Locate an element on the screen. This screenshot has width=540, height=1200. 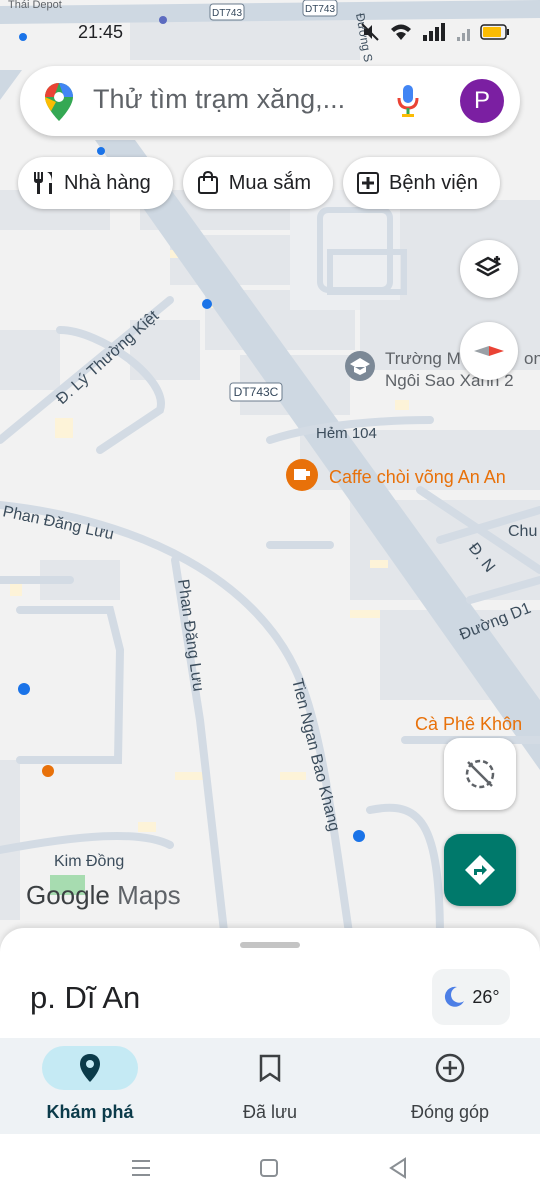
layers-button is located at coordinates (489, 269).